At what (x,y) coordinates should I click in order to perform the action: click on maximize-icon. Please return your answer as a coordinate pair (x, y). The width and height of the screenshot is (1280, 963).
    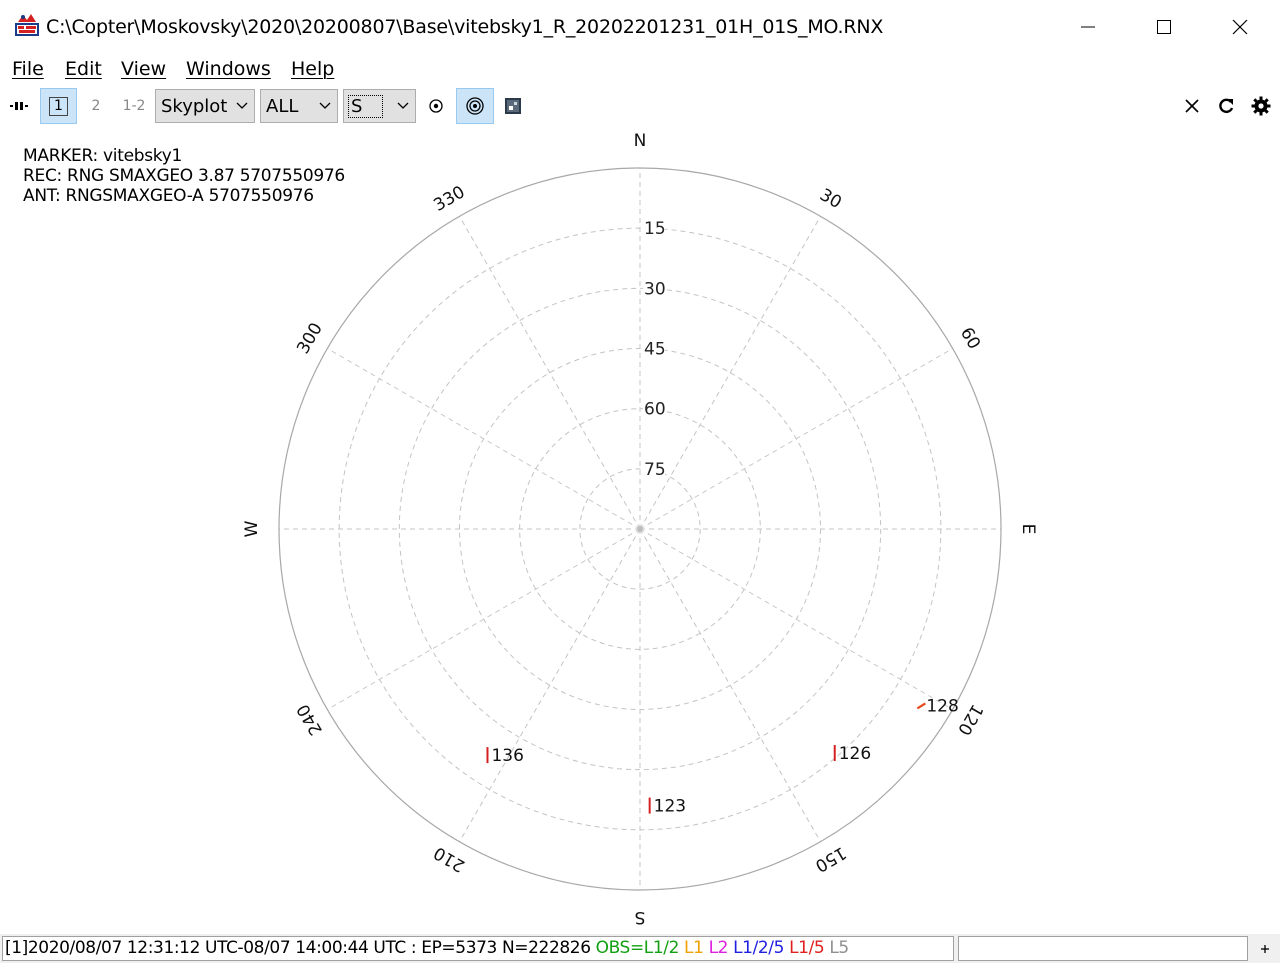
    Looking at the image, I should click on (1164, 27).